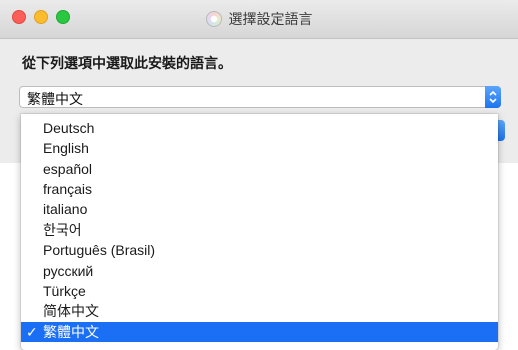 The height and width of the screenshot is (350, 518). Describe the element at coordinates (270, 19) in the screenshot. I see `window-title: 選擇設定語言` at that location.